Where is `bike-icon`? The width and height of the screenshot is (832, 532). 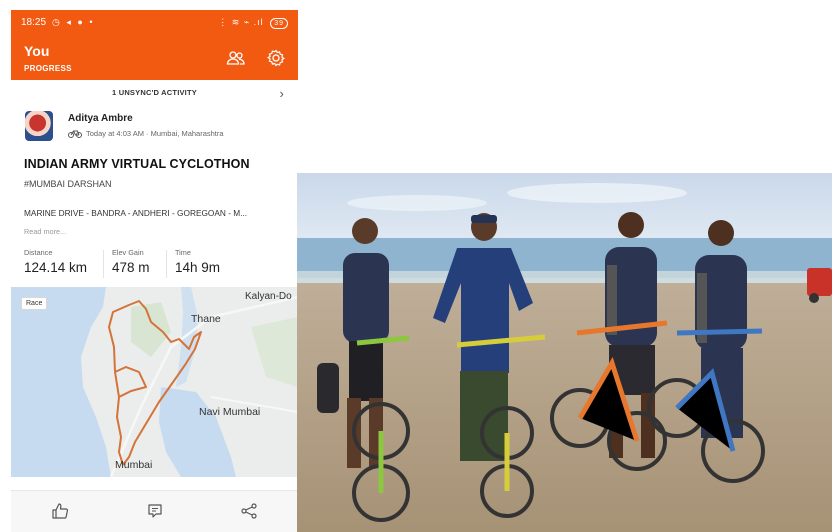 bike-icon is located at coordinates (75, 134).